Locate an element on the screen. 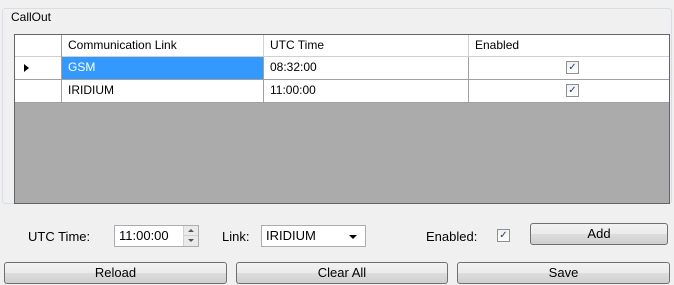  cell-communication-link: IRIDIUM is located at coordinates (163, 91).